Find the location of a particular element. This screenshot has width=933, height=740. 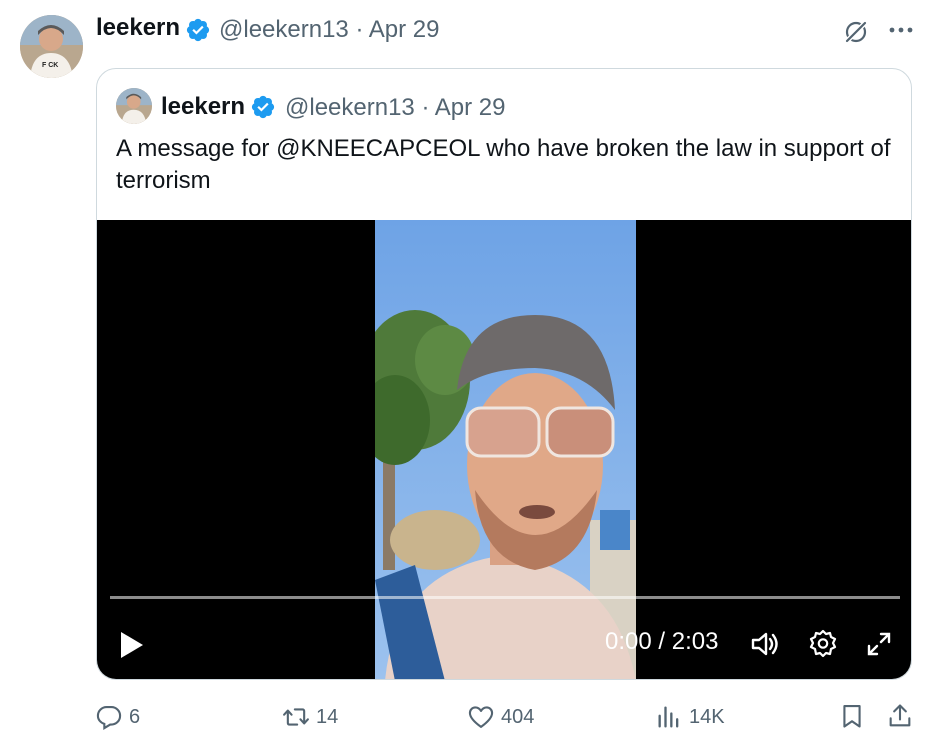

author-meta: @leekern13 · Apr 29 is located at coordinates (329, 30).